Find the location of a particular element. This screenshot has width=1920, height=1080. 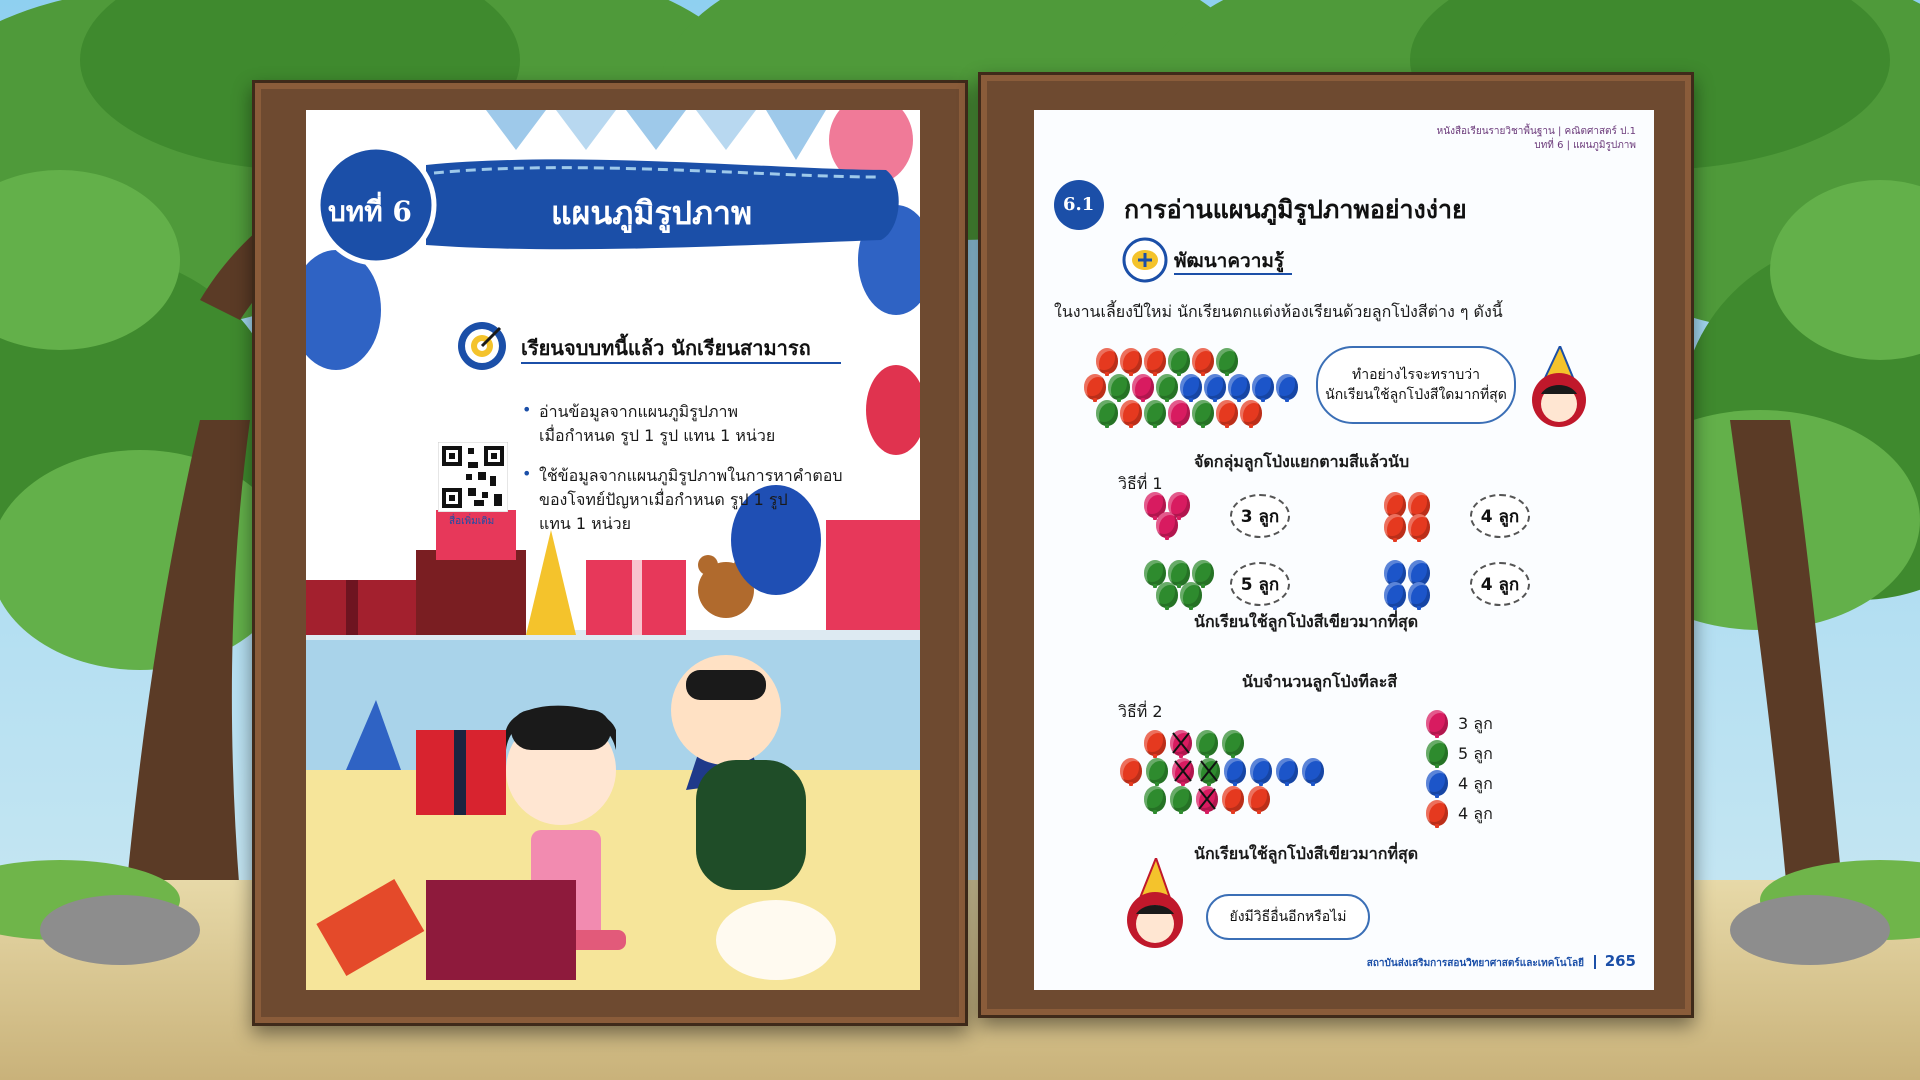

chapter-badge: บทที่ 6 is located at coordinates (370, 211).